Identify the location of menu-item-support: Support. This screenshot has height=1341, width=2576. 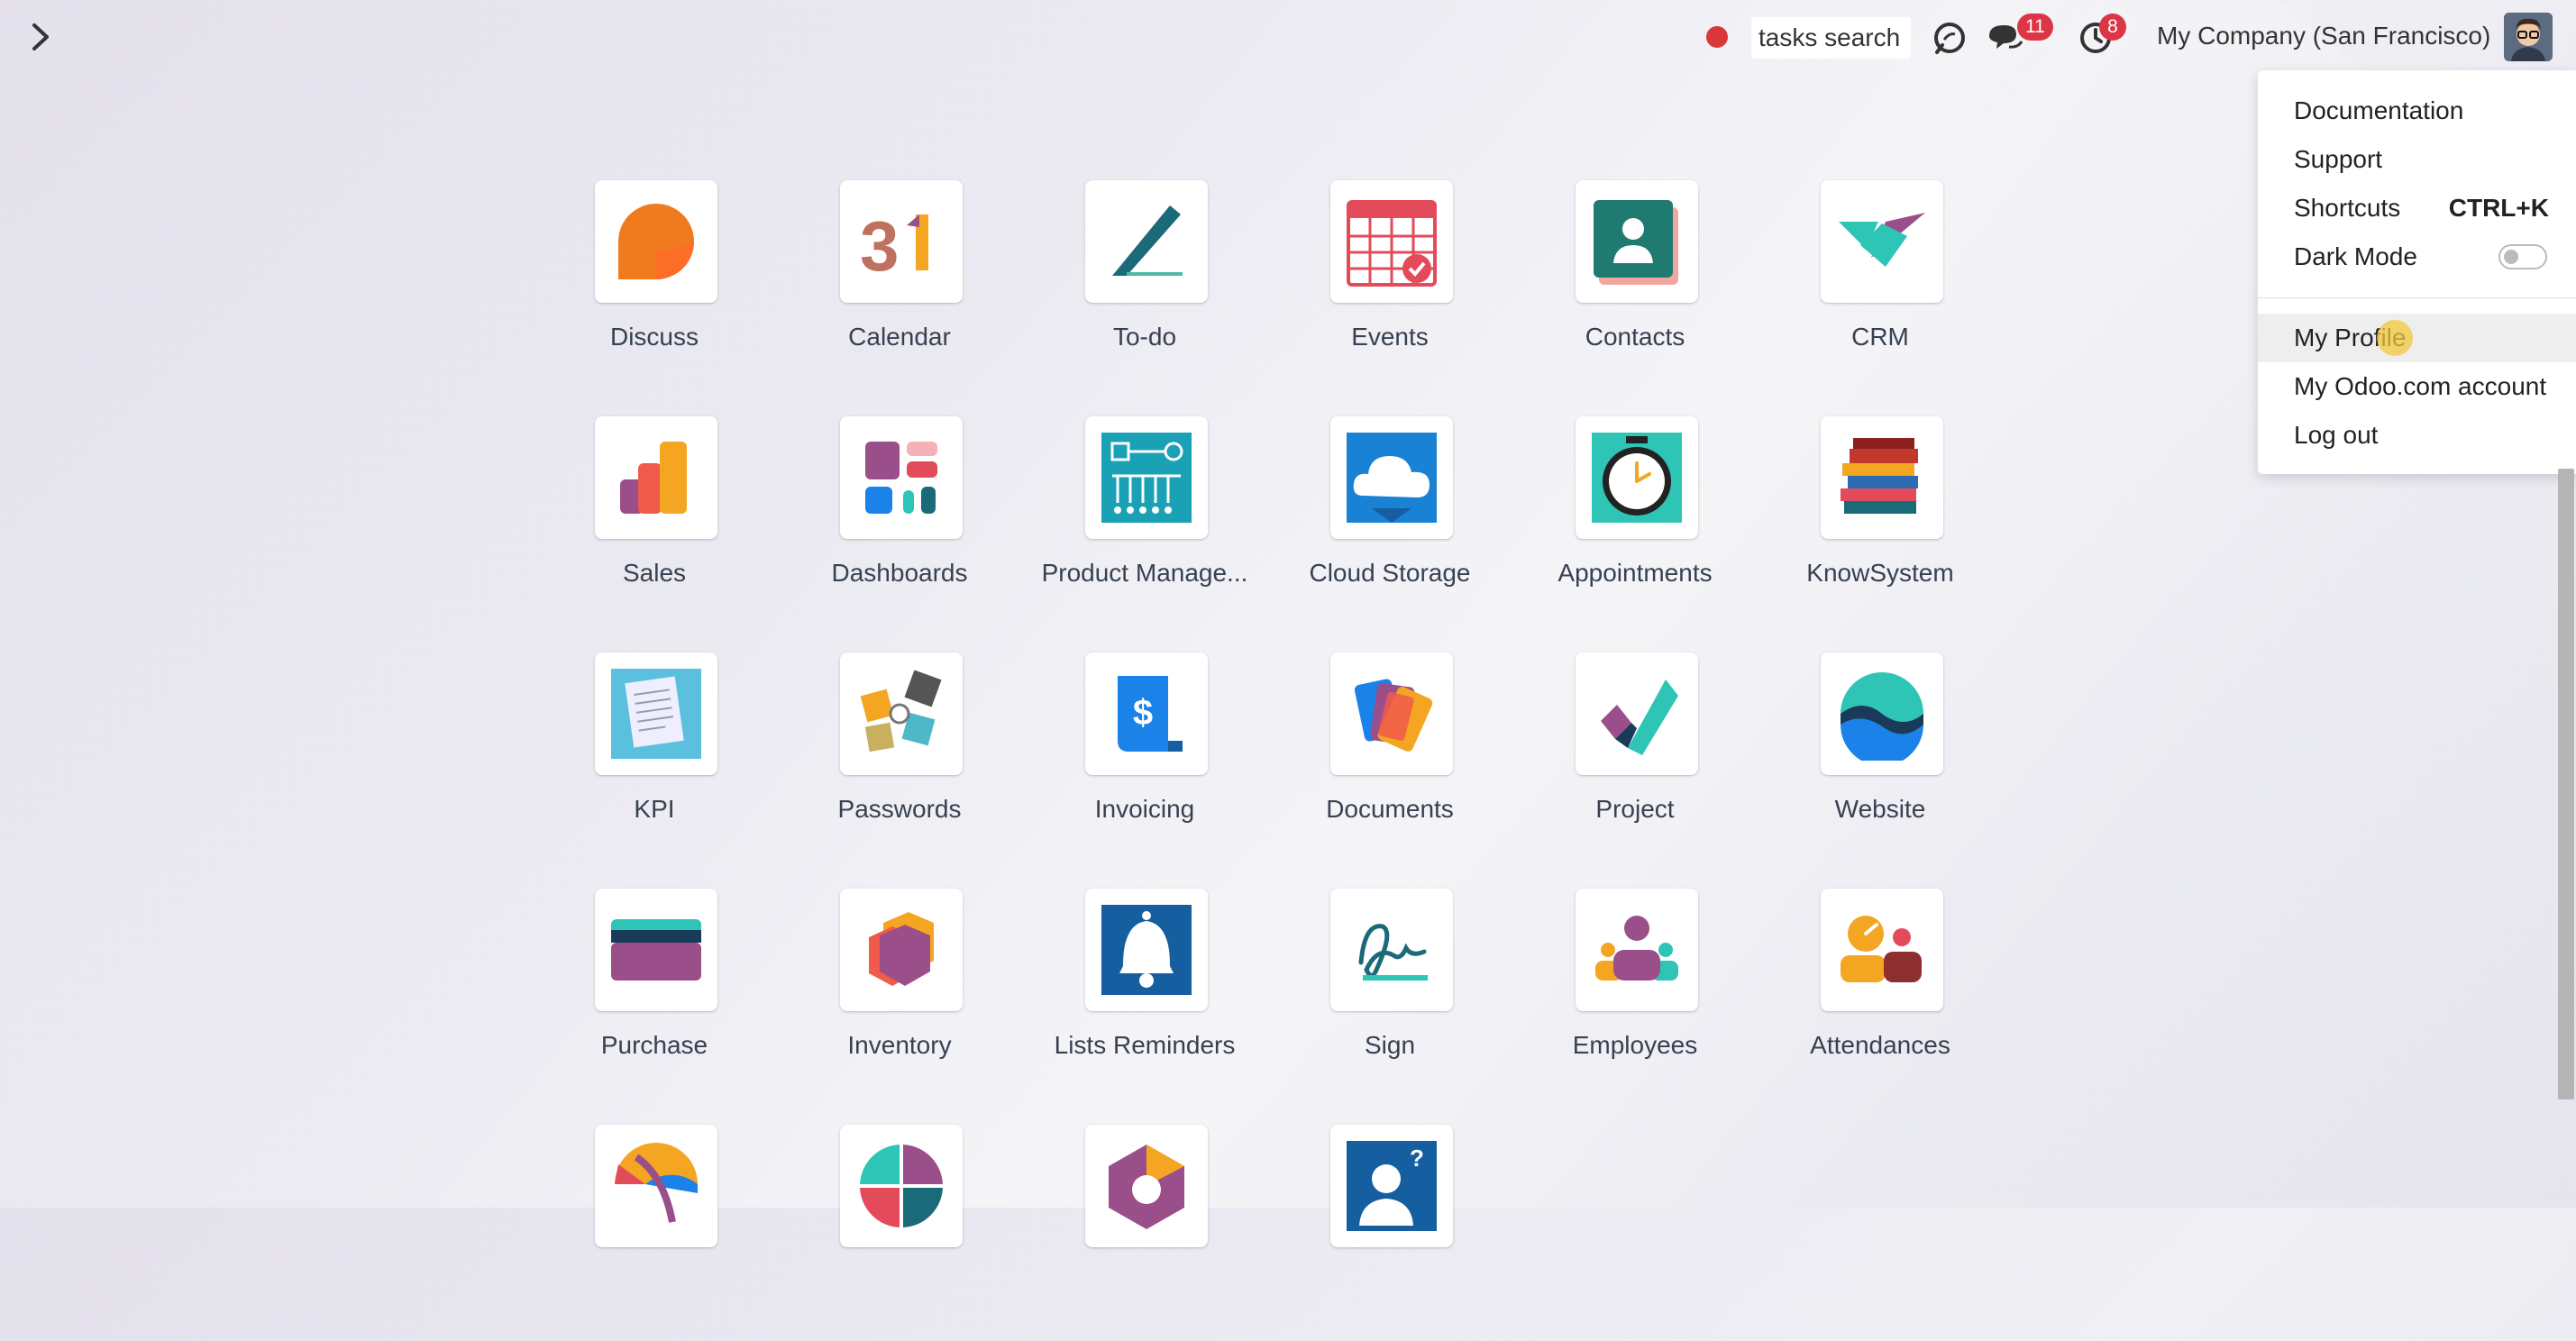
(2417, 159).